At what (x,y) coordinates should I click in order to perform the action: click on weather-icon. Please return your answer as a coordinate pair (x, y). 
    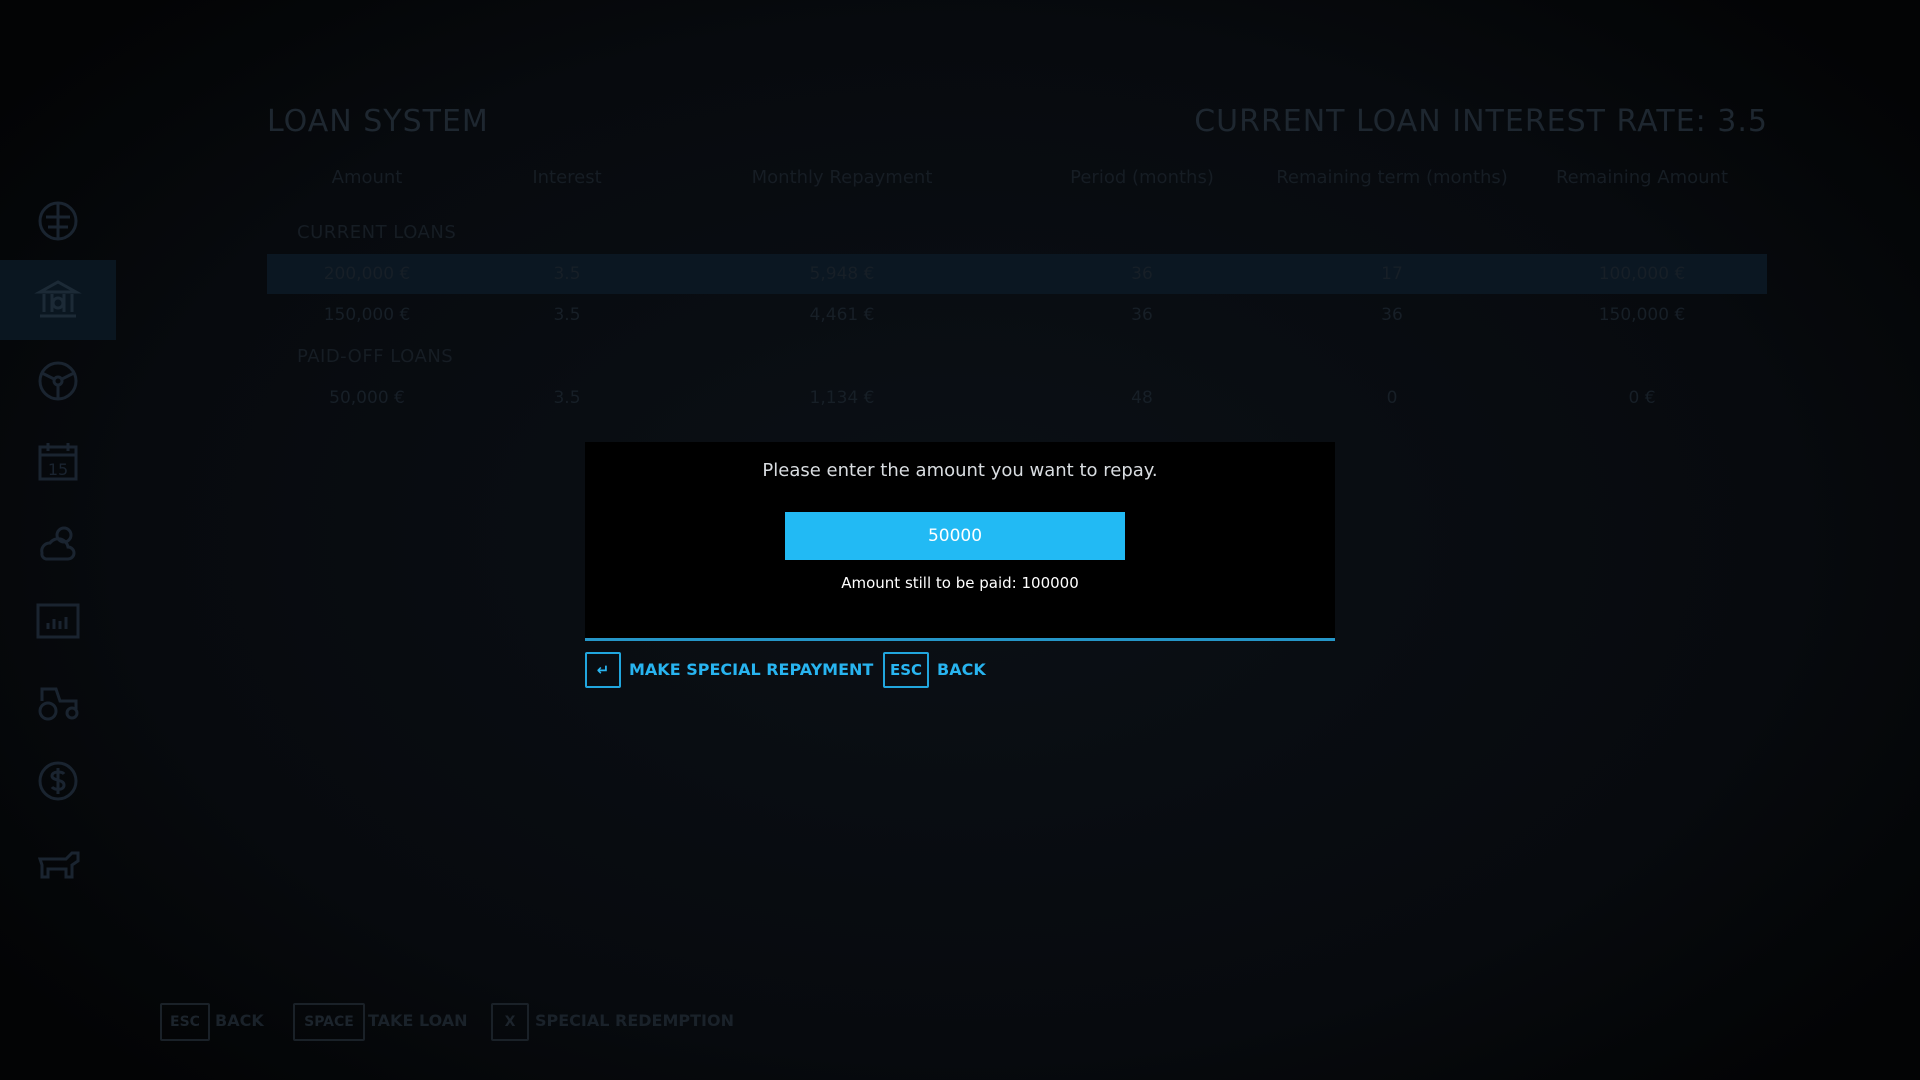
    Looking at the image, I should click on (58, 541).